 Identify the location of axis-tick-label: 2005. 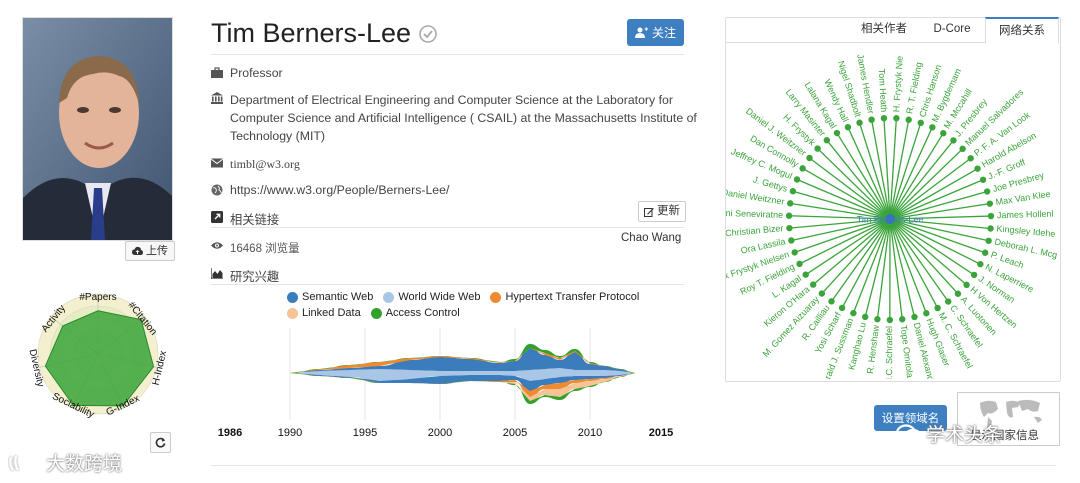
(515, 433).